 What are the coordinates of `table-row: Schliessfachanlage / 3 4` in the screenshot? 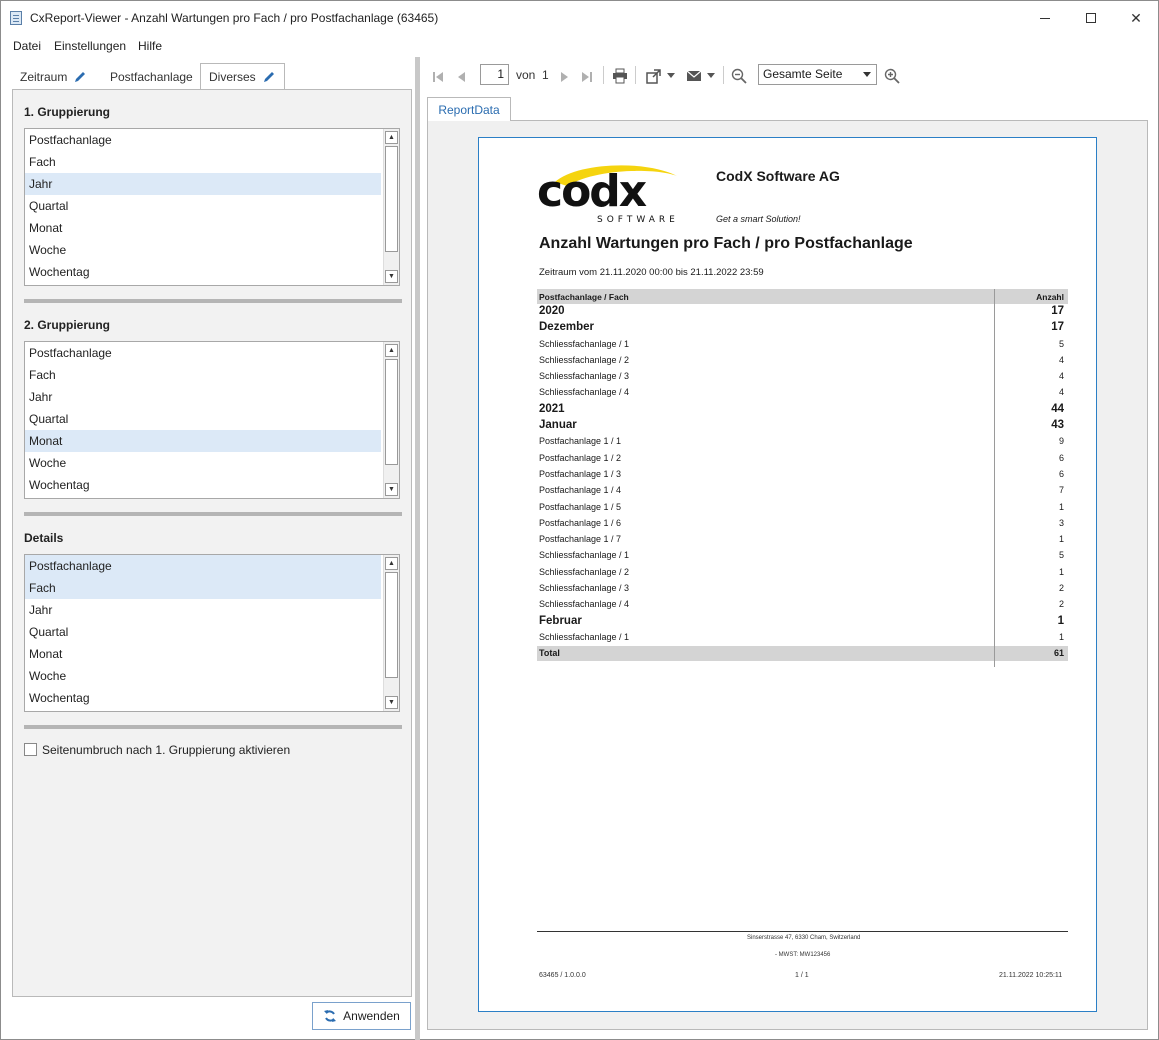 It's located at (802, 377).